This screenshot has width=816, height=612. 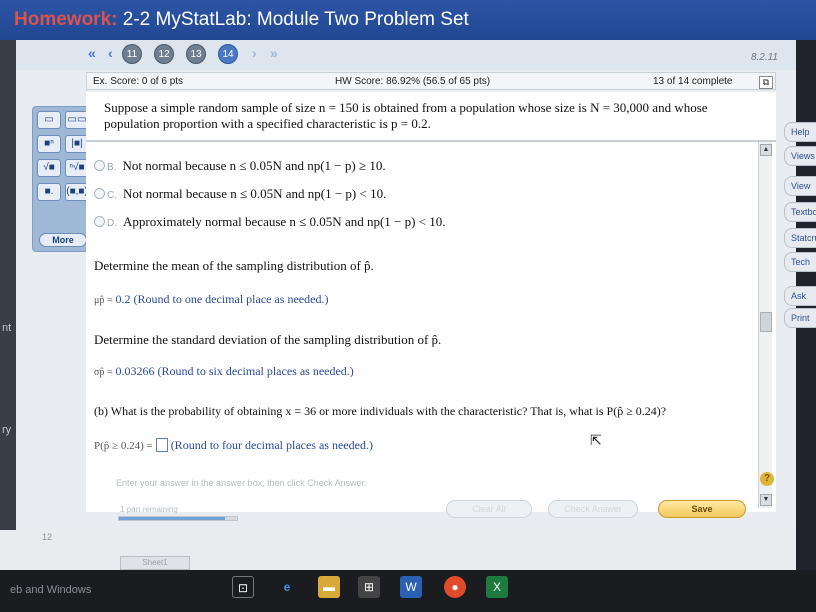 I want to click on question-badge: 11, so click(x=132, y=54).